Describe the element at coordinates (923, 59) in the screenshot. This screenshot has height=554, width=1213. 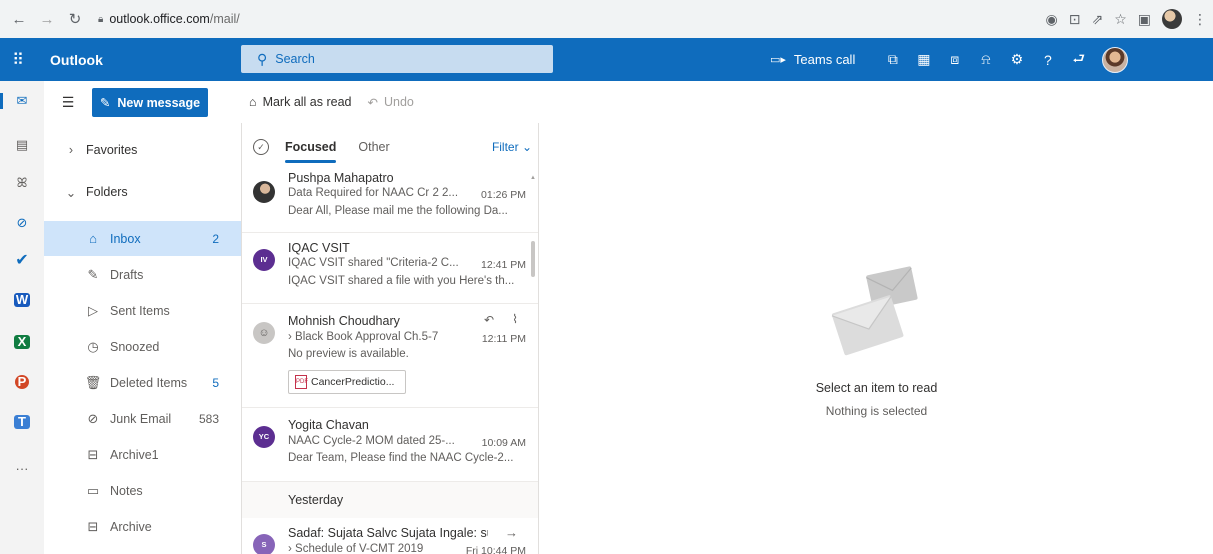
I see `office-icon: ▦` at that location.